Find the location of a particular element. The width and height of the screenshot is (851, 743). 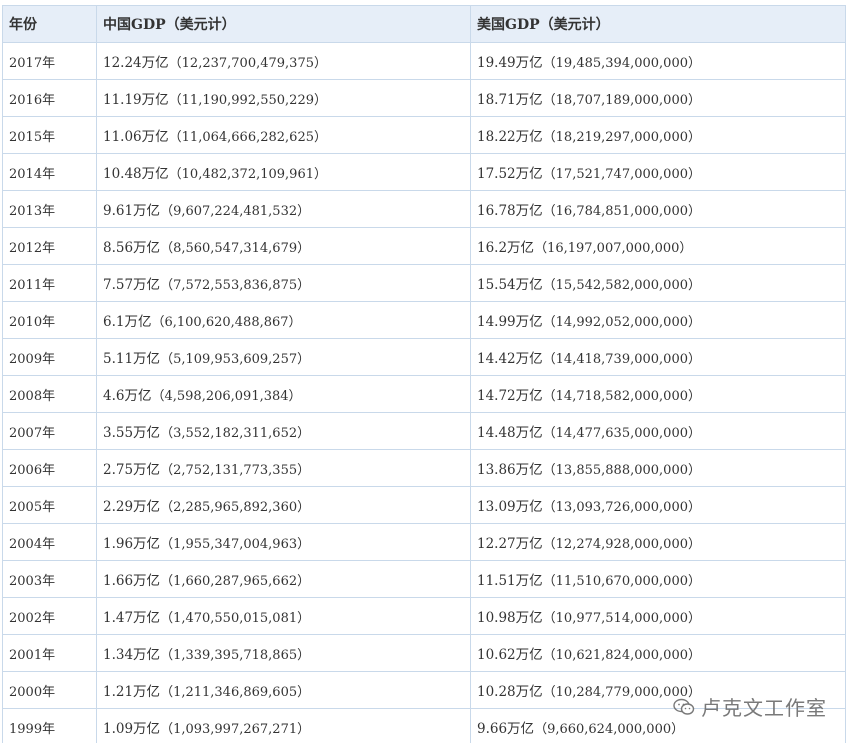

cell-usa-gdp: 15.54万亿（15,542,582,000,000） is located at coordinates (658, 283).